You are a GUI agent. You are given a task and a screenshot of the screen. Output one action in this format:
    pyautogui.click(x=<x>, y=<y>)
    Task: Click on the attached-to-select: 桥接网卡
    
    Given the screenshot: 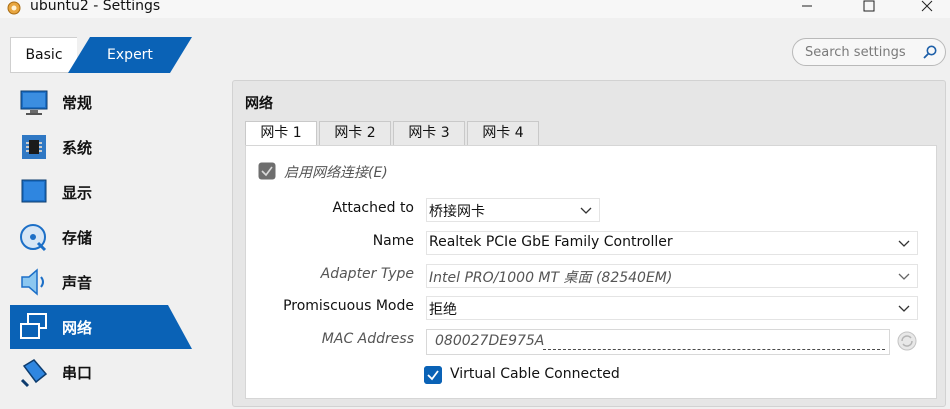 What is the action you would take?
    pyautogui.click(x=513, y=210)
    